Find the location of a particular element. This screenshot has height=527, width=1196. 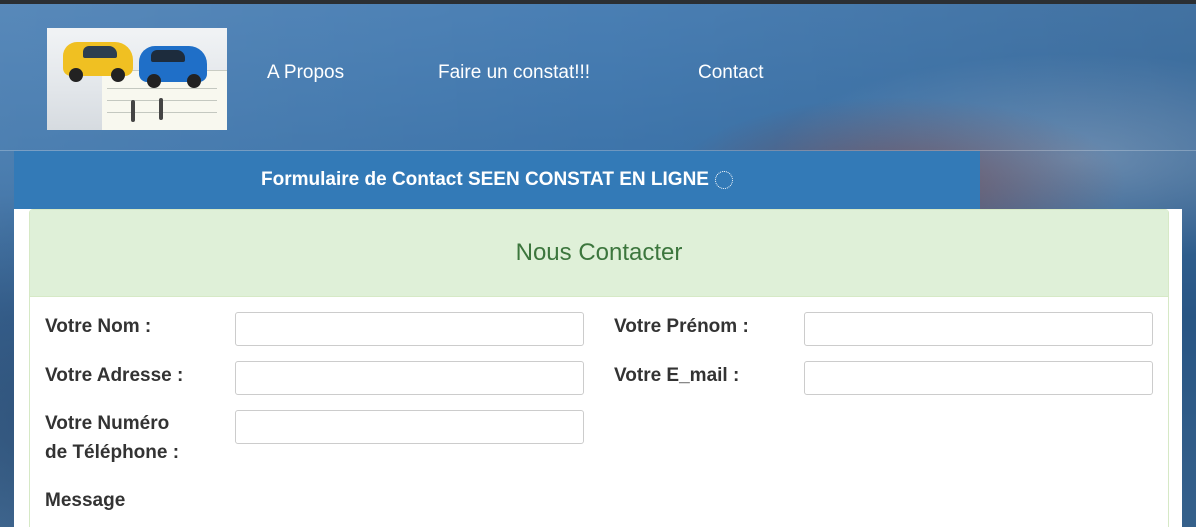

prenom-input is located at coordinates (978, 329).